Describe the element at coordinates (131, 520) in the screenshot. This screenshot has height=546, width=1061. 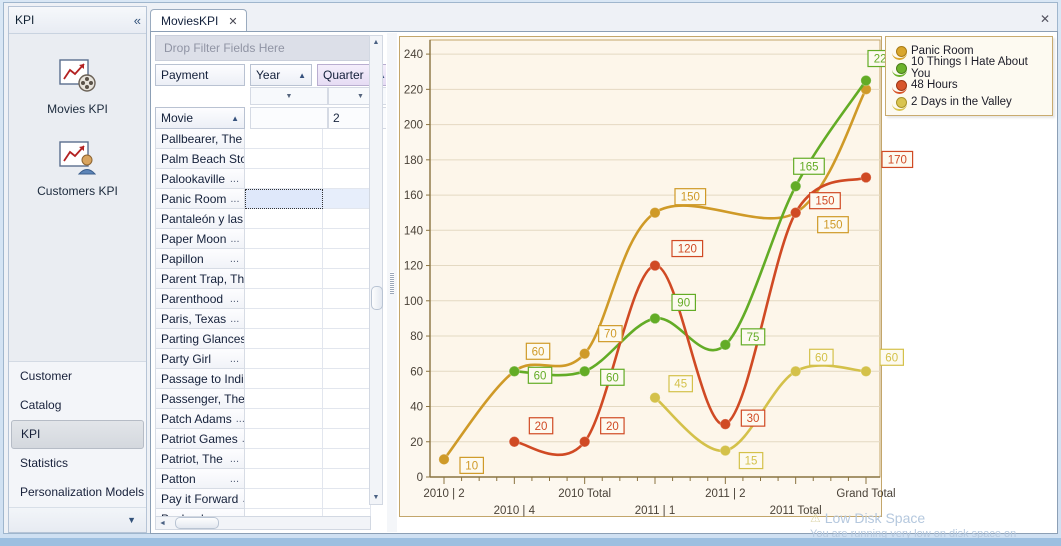
I see `nav-more-icon: ▼` at that location.